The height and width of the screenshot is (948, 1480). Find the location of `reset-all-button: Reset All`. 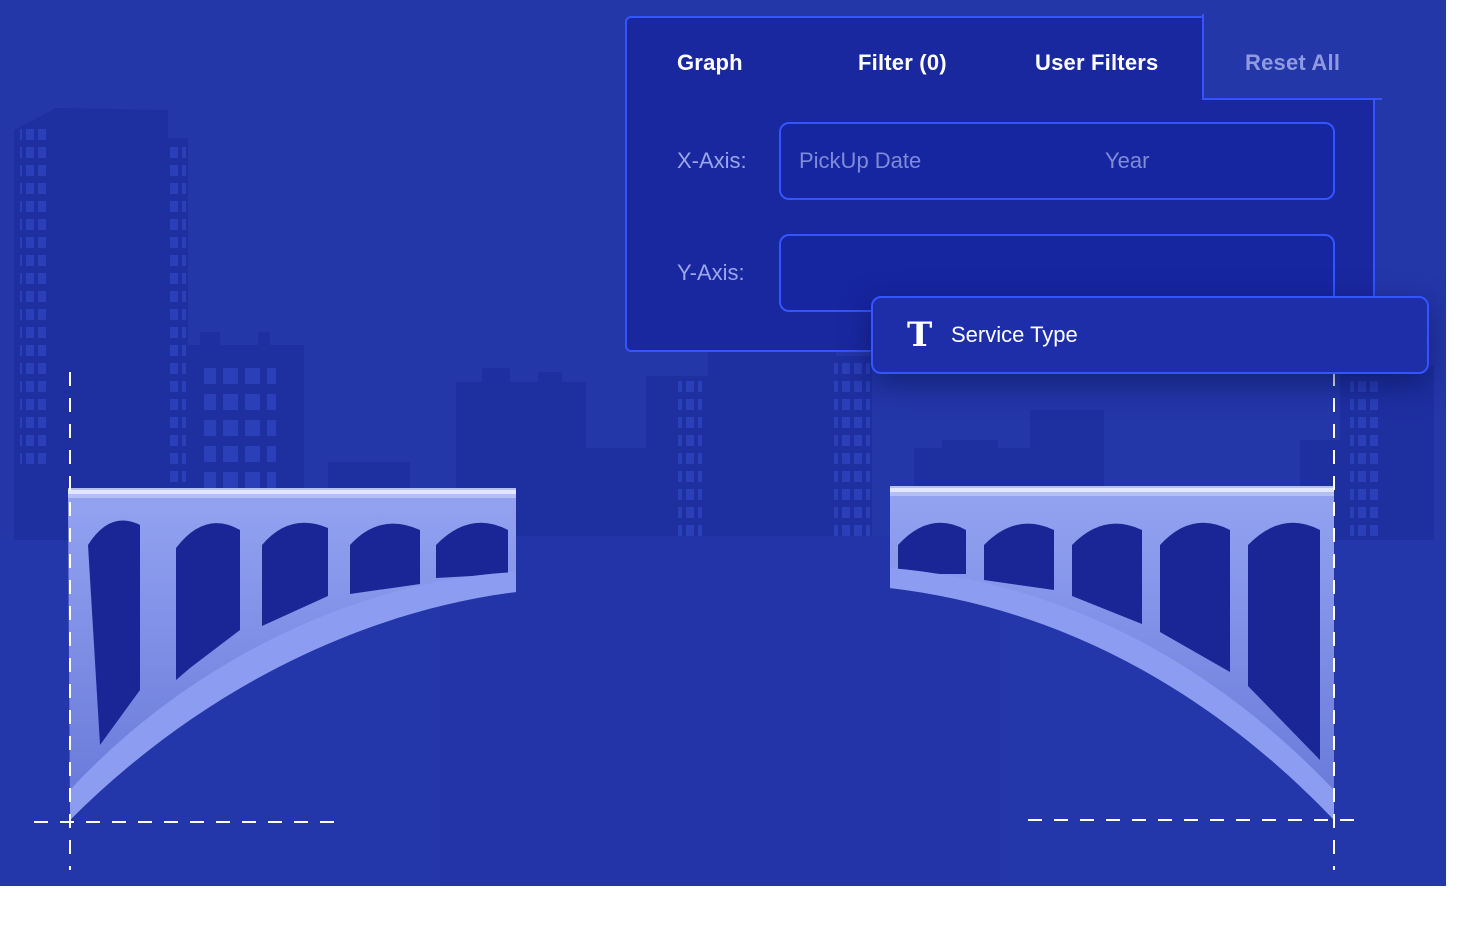

reset-all-button: Reset All is located at coordinates (1292, 59).